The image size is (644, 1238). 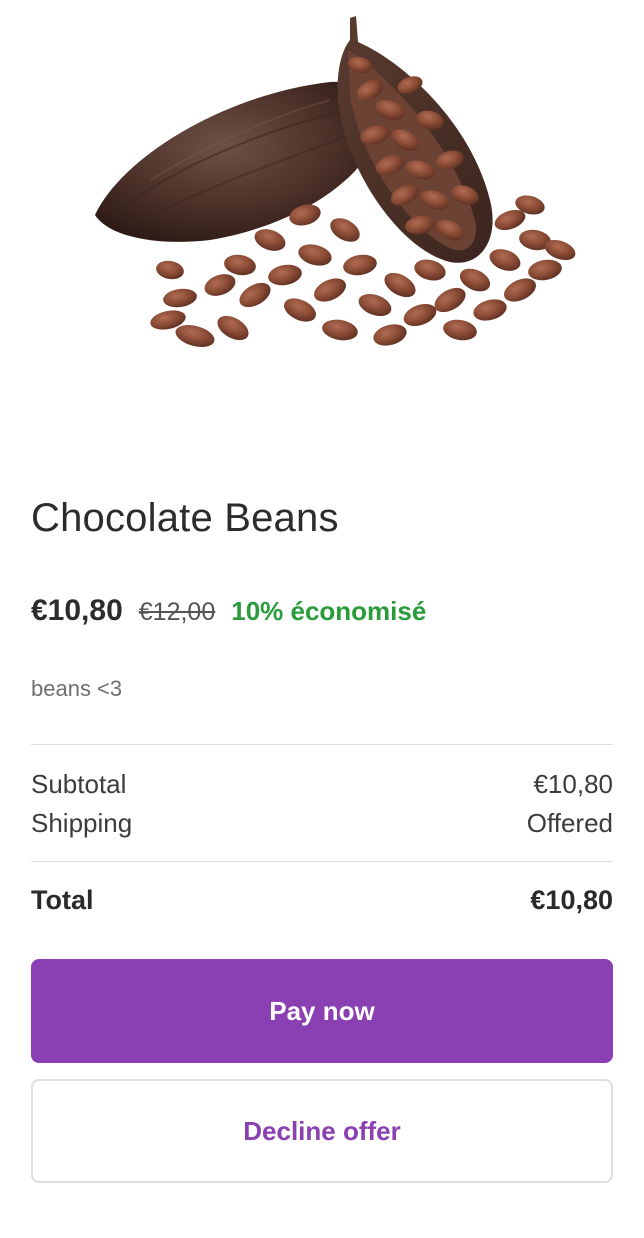 What do you see at coordinates (82, 822) in the screenshot?
I see `shipping-label: Shipping` at bounding box center [82, 822].